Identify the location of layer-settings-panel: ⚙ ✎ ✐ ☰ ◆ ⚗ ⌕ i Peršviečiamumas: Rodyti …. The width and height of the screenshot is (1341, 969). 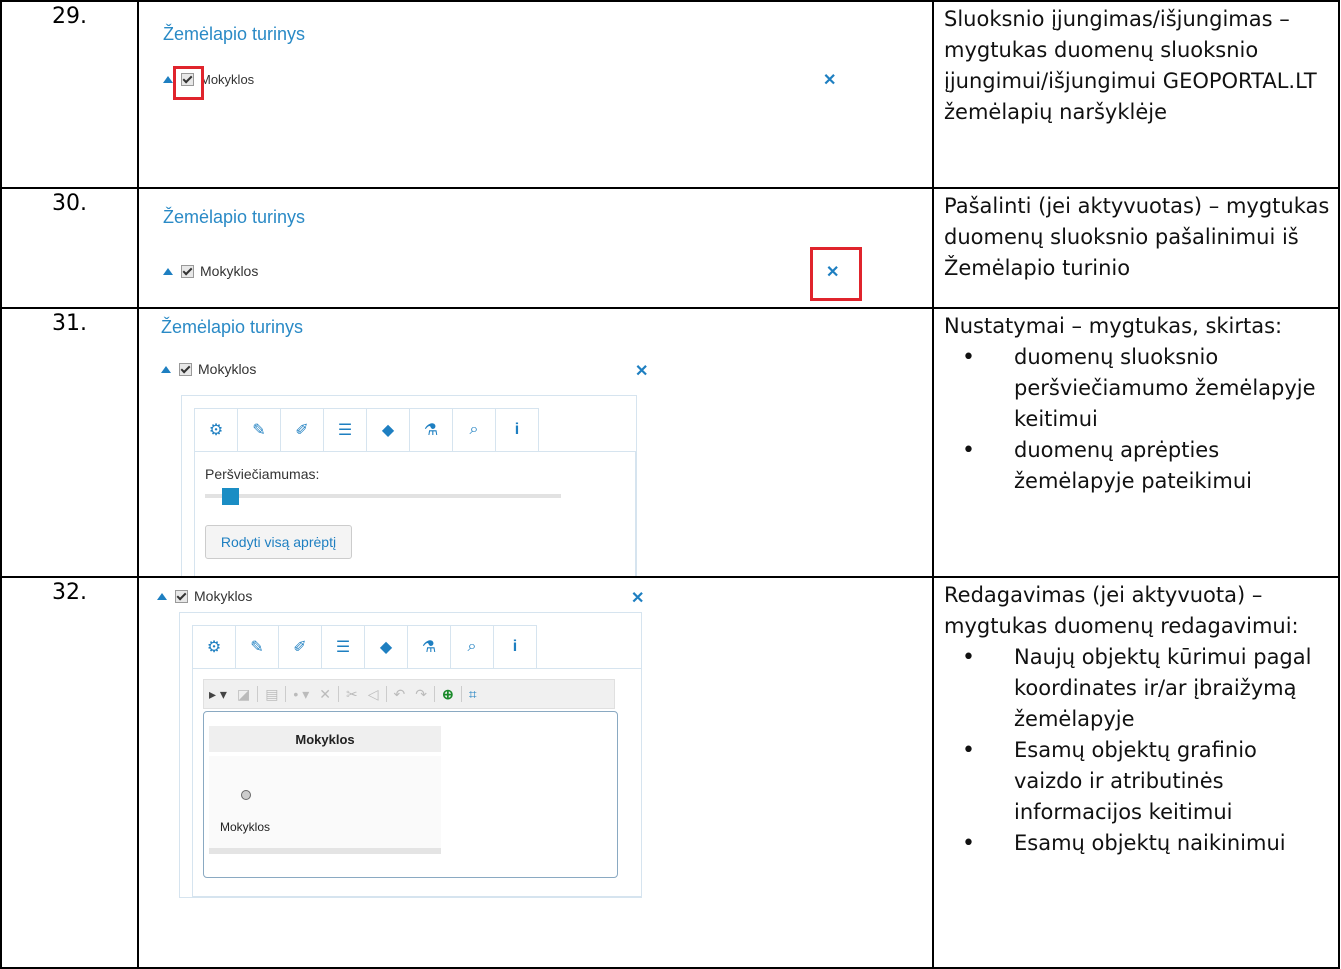
(409, 485).